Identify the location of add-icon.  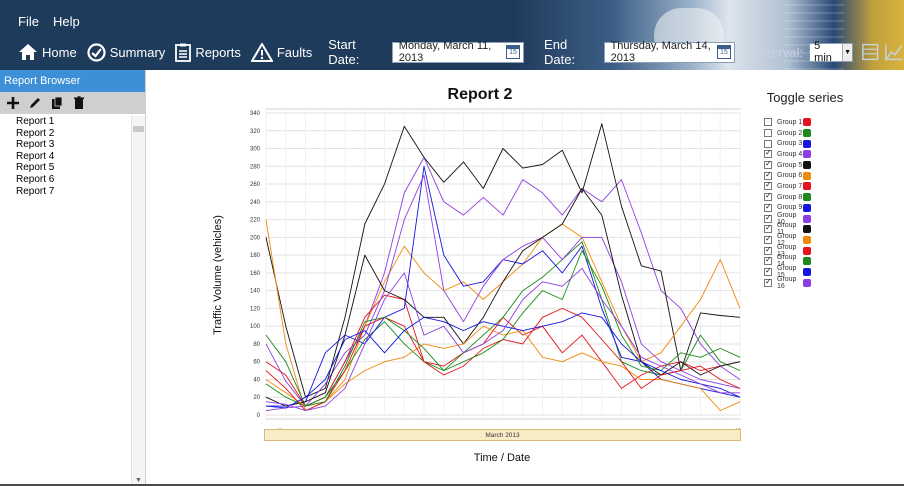
(13, 103).